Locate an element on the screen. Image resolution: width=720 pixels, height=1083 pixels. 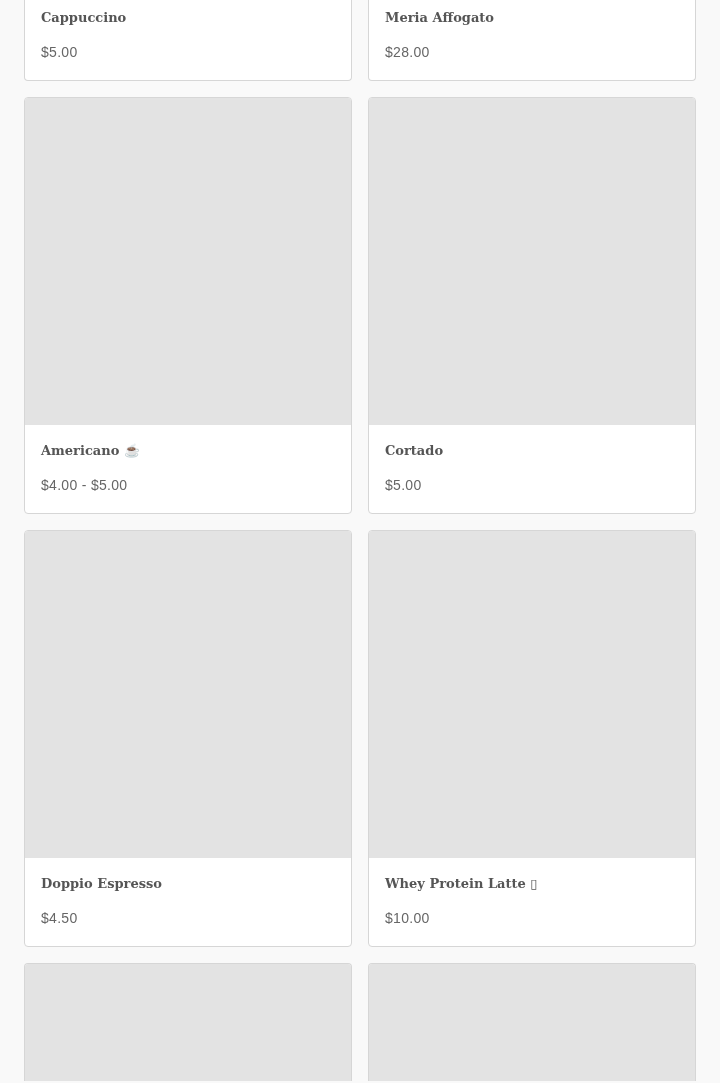
product-title: Cappuccino is located at coordinates (188, 18).